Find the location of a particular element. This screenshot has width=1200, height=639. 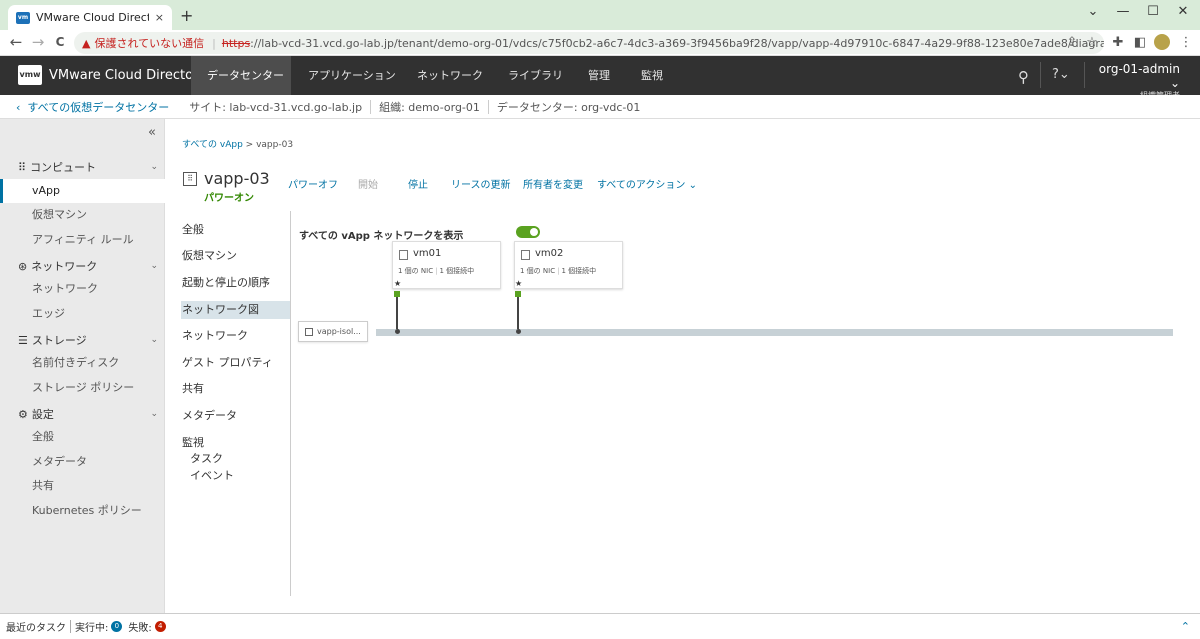

sidebar-item-sharing: 共有 is located at coordinates (82, 486).